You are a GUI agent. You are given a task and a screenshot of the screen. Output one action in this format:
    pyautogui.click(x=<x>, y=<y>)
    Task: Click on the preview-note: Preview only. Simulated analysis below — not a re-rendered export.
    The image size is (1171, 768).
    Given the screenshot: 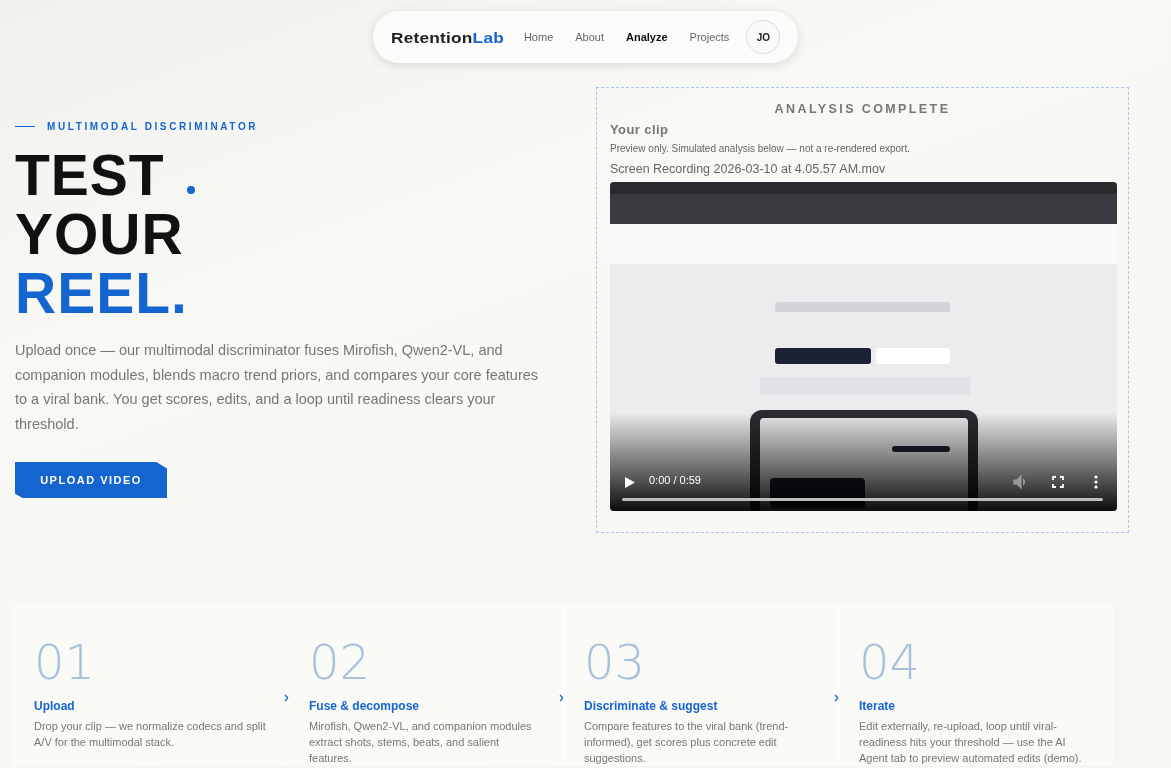 What is the action you would take?
    pyautogui.click(x=760, y=148)
    